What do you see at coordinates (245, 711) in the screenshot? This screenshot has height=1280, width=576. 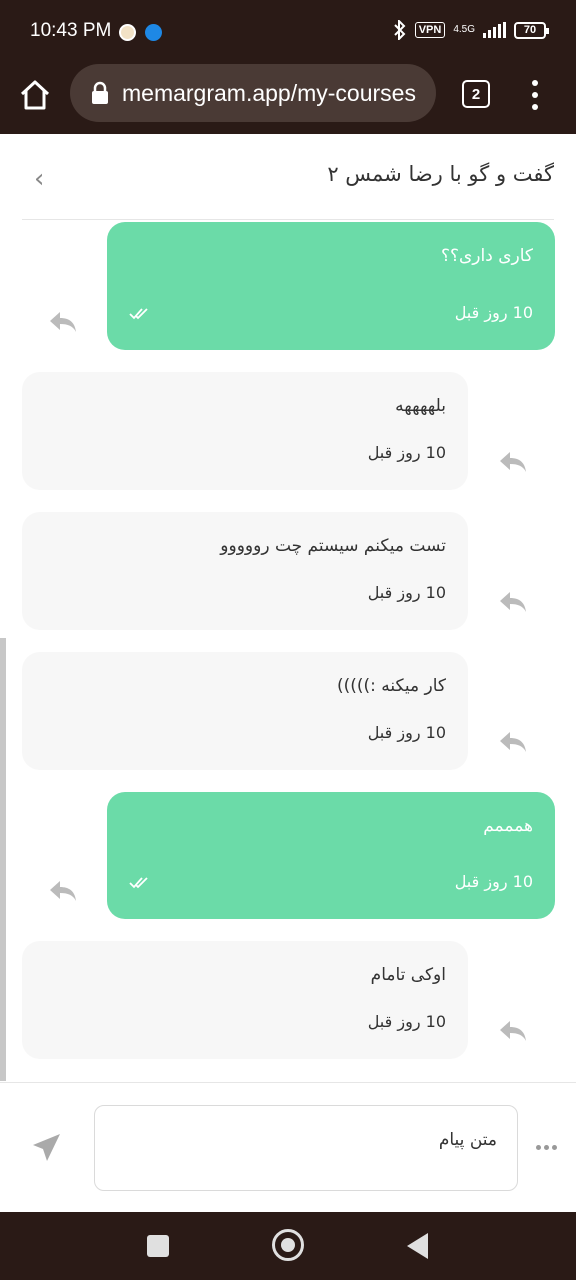 I see `message-bubble-incoming: کار میکنه :))))) 10 روز قبل` at bounding box center [245, 711].